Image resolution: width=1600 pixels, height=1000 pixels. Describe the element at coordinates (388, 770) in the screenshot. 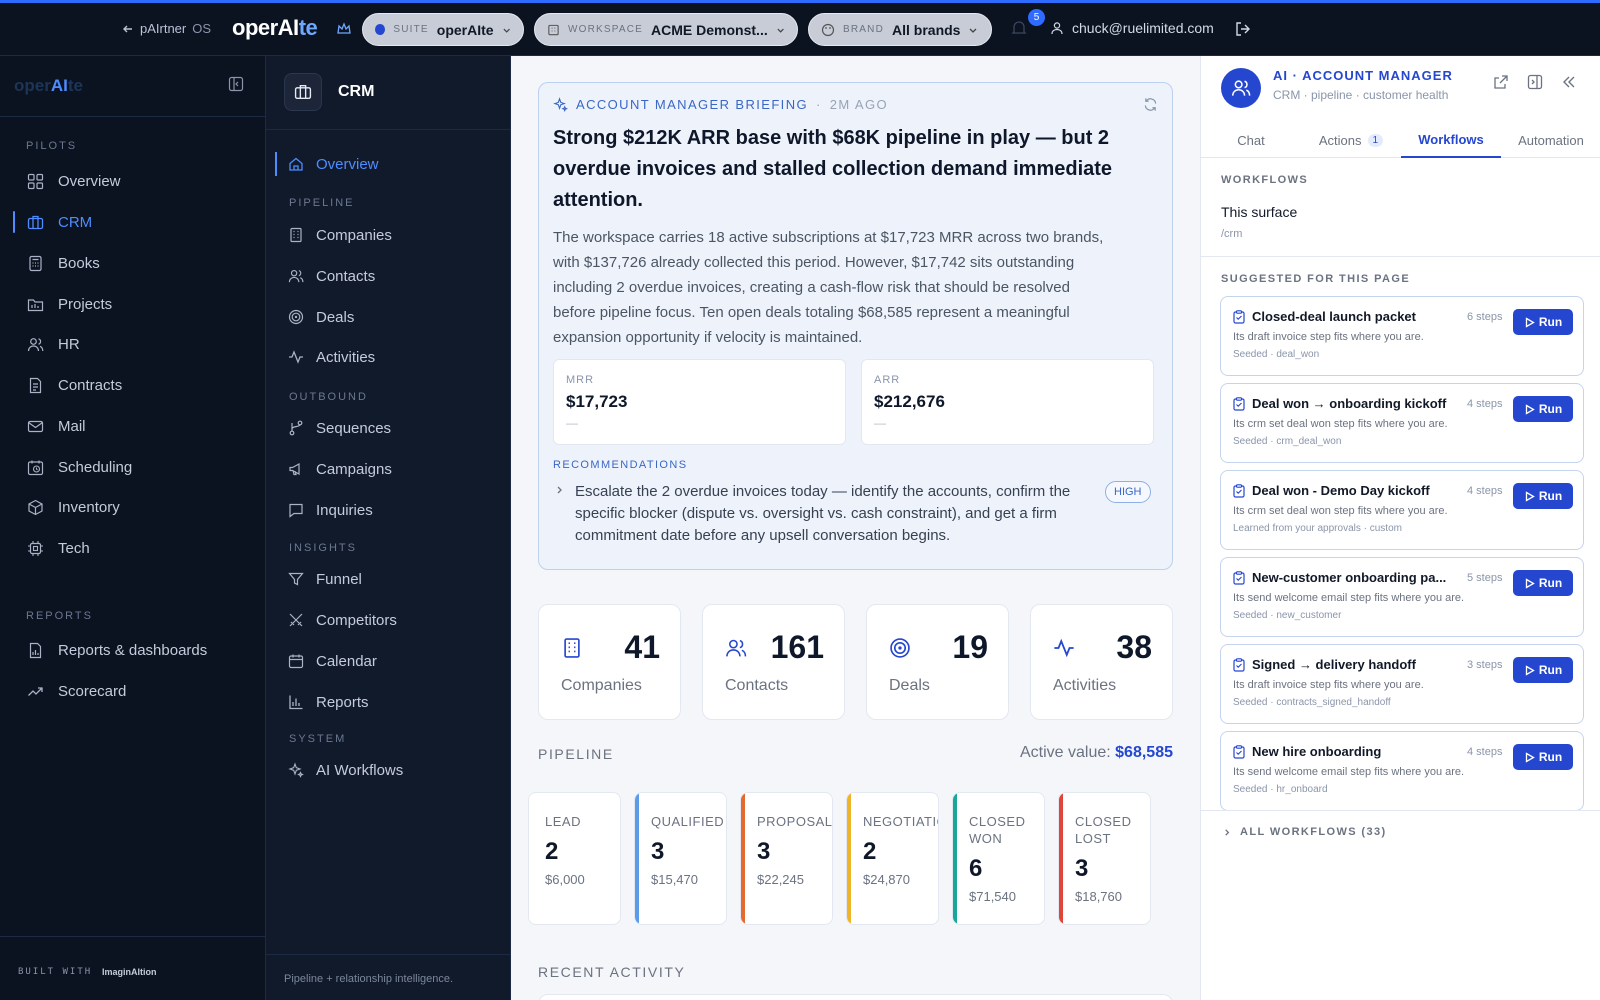

I see `subnav-item-ai-workflows: AI Workflows` at that location.